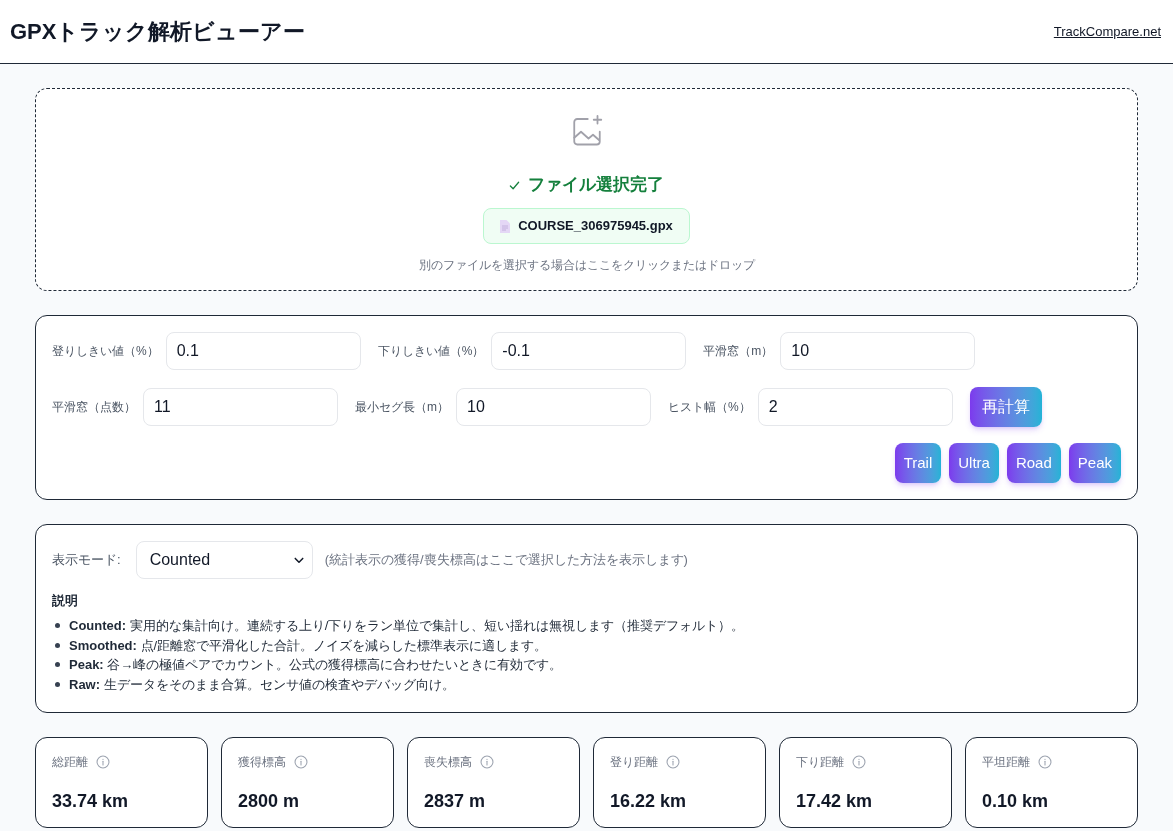 The height and width of the screenshot is (831, 1173). Describe the element at coordinates (86, 560) in the screenshot. I see `mode-label: 表示モード:` at that location.